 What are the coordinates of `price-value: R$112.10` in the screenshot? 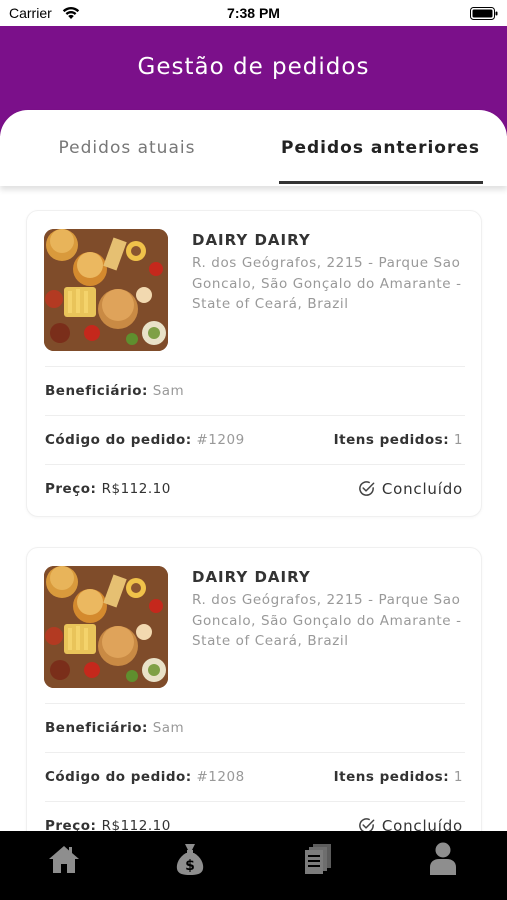 It's located at (136, 489).